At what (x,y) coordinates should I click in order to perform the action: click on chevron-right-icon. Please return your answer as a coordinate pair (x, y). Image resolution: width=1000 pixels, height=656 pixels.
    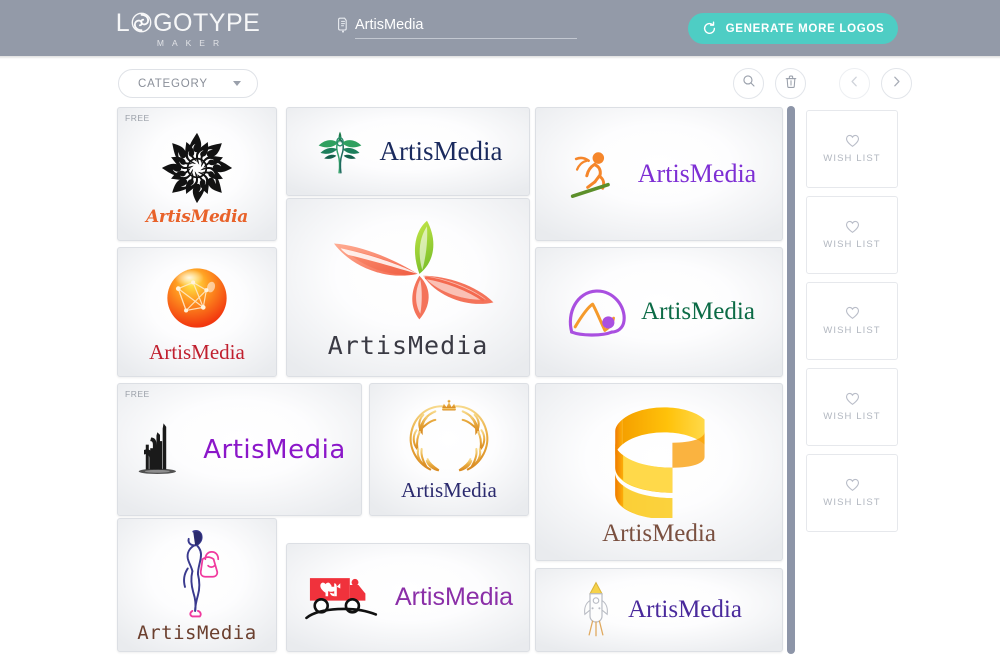
    Looking at the image, I should click on (896, 84).